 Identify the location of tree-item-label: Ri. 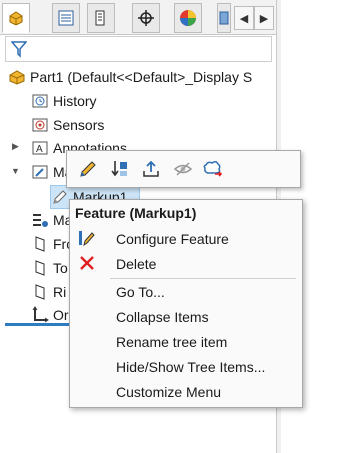
(60, 292).